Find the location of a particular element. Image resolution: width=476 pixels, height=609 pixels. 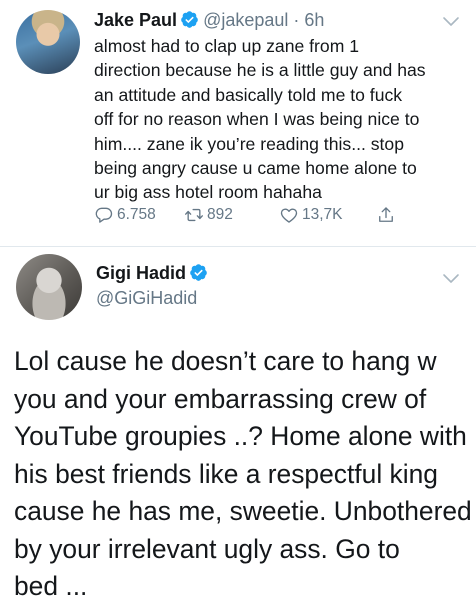

handle-and-time: @jakepaul · 6h is located at coordinates (264, 20).